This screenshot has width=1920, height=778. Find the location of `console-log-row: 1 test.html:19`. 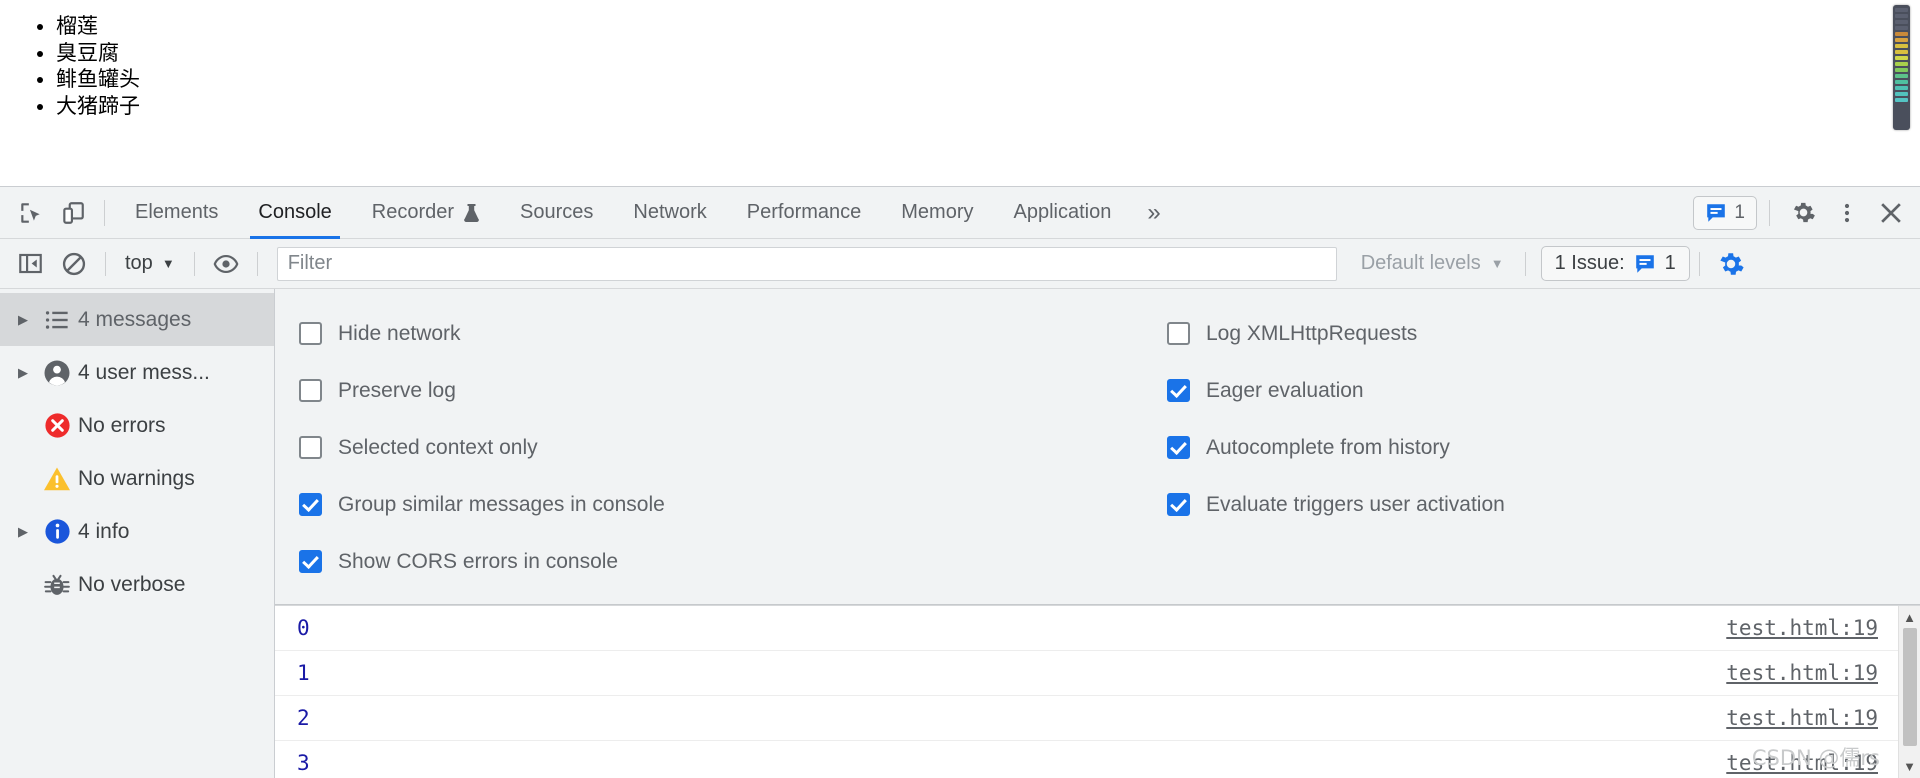

console-log-row: 1 test.html:19 is located at coordinates (1097, 673).